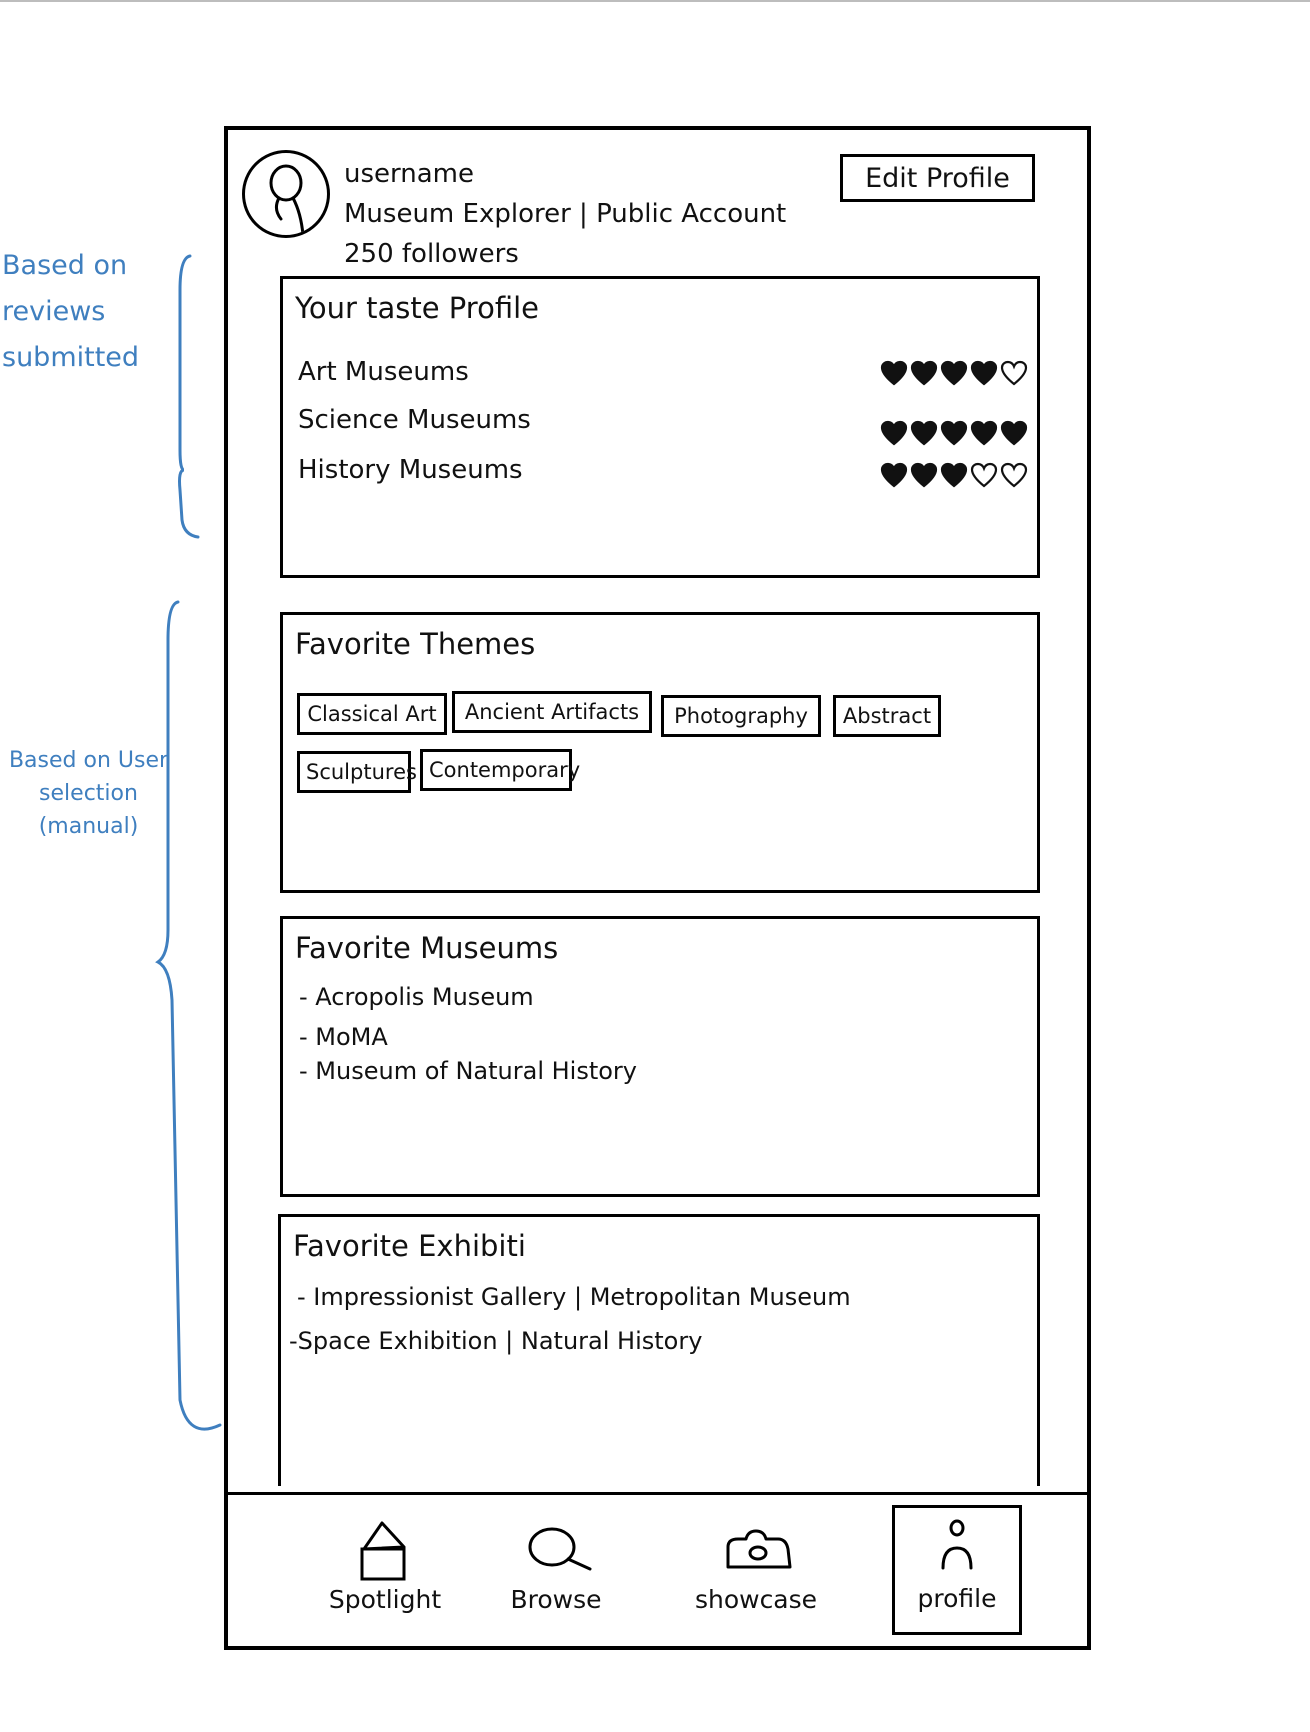 The image size is (1310, 1732). What do you see at coordinates (957, 1598) in the screenshot?
I see `nav-label: profile` at bounding box center [957, 1598].